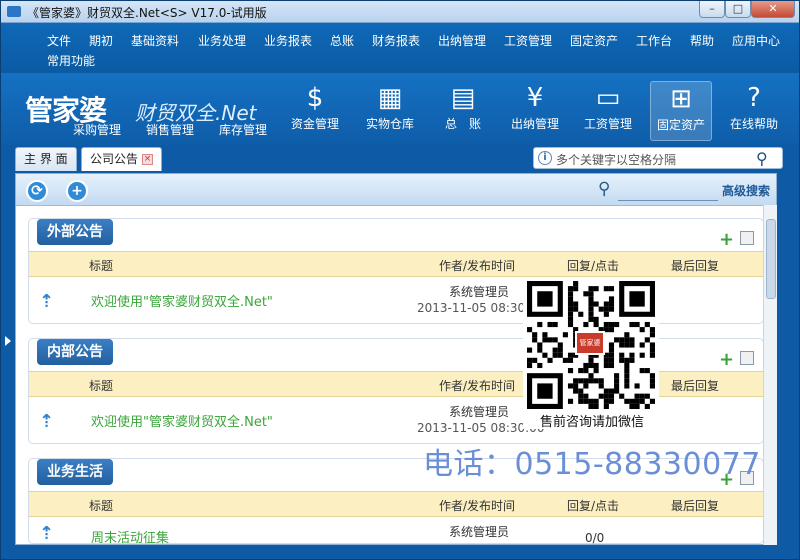  What do you see at coordinates (681, 99) in the screenshot?
I see `grid-icon: ⊞` at bounding box center [681, 99].